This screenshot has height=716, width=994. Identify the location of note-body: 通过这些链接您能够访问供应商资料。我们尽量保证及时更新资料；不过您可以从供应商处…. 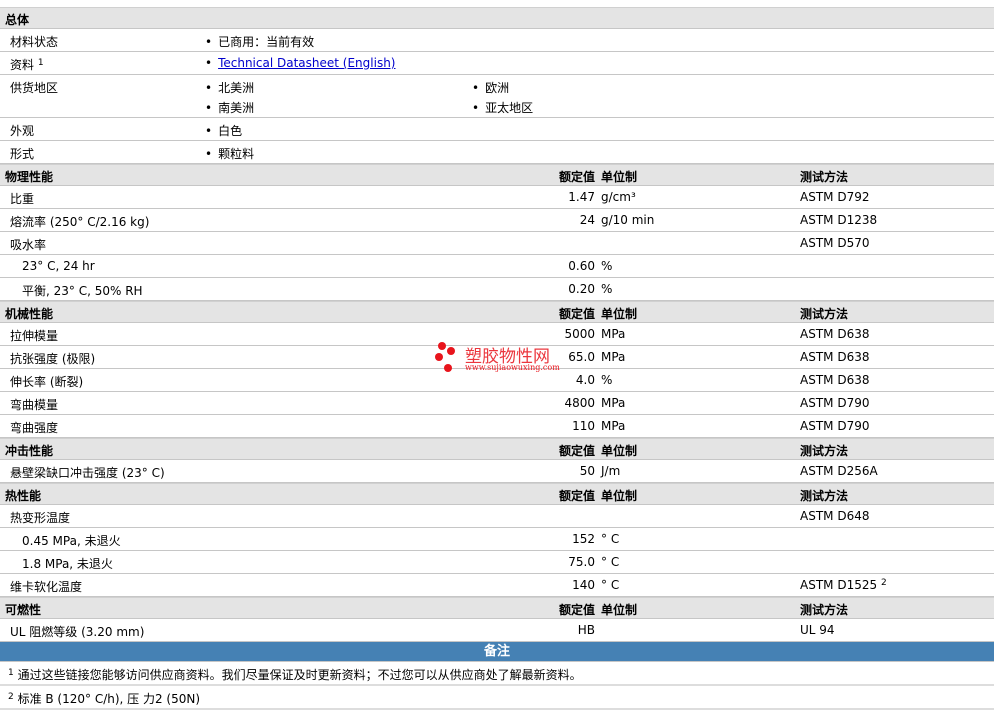
(299, 675).